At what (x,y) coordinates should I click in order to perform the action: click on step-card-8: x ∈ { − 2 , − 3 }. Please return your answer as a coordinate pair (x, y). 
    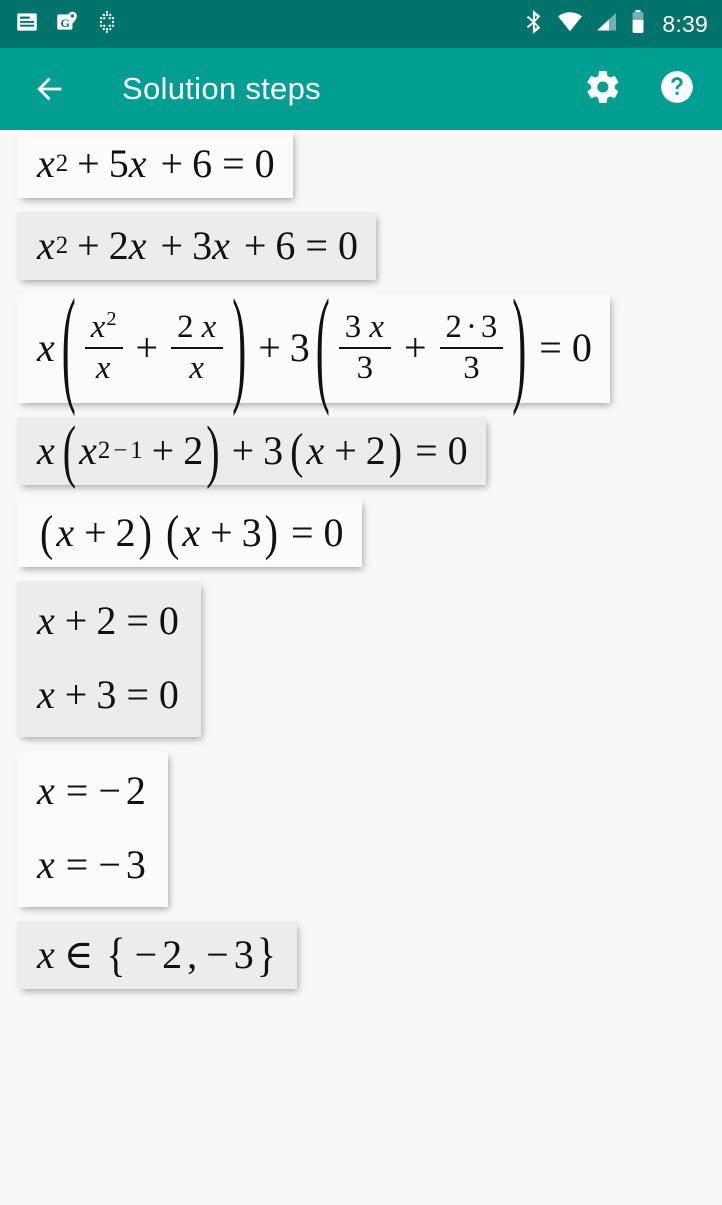
    Looking at the image, I should click on (157, 954).